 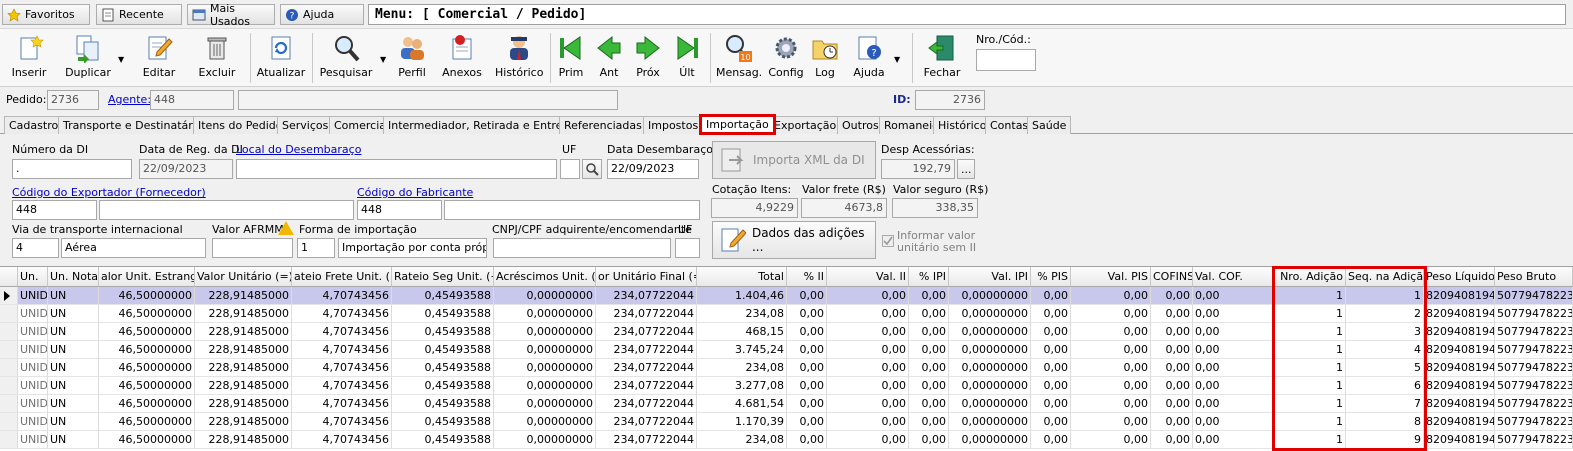 I want to click on grid-header-2: alor Unit. Estrang., so click(x=147, y=277).